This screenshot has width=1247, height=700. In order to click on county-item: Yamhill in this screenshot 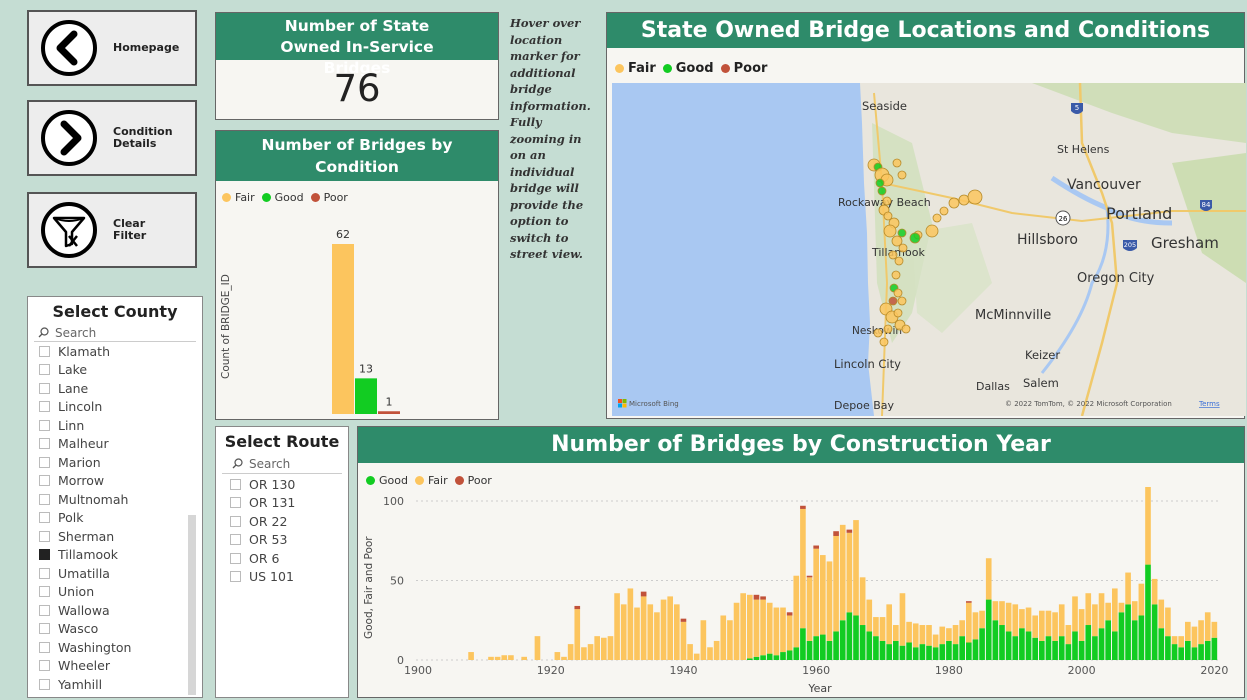, I will do `click(120, 684)`.